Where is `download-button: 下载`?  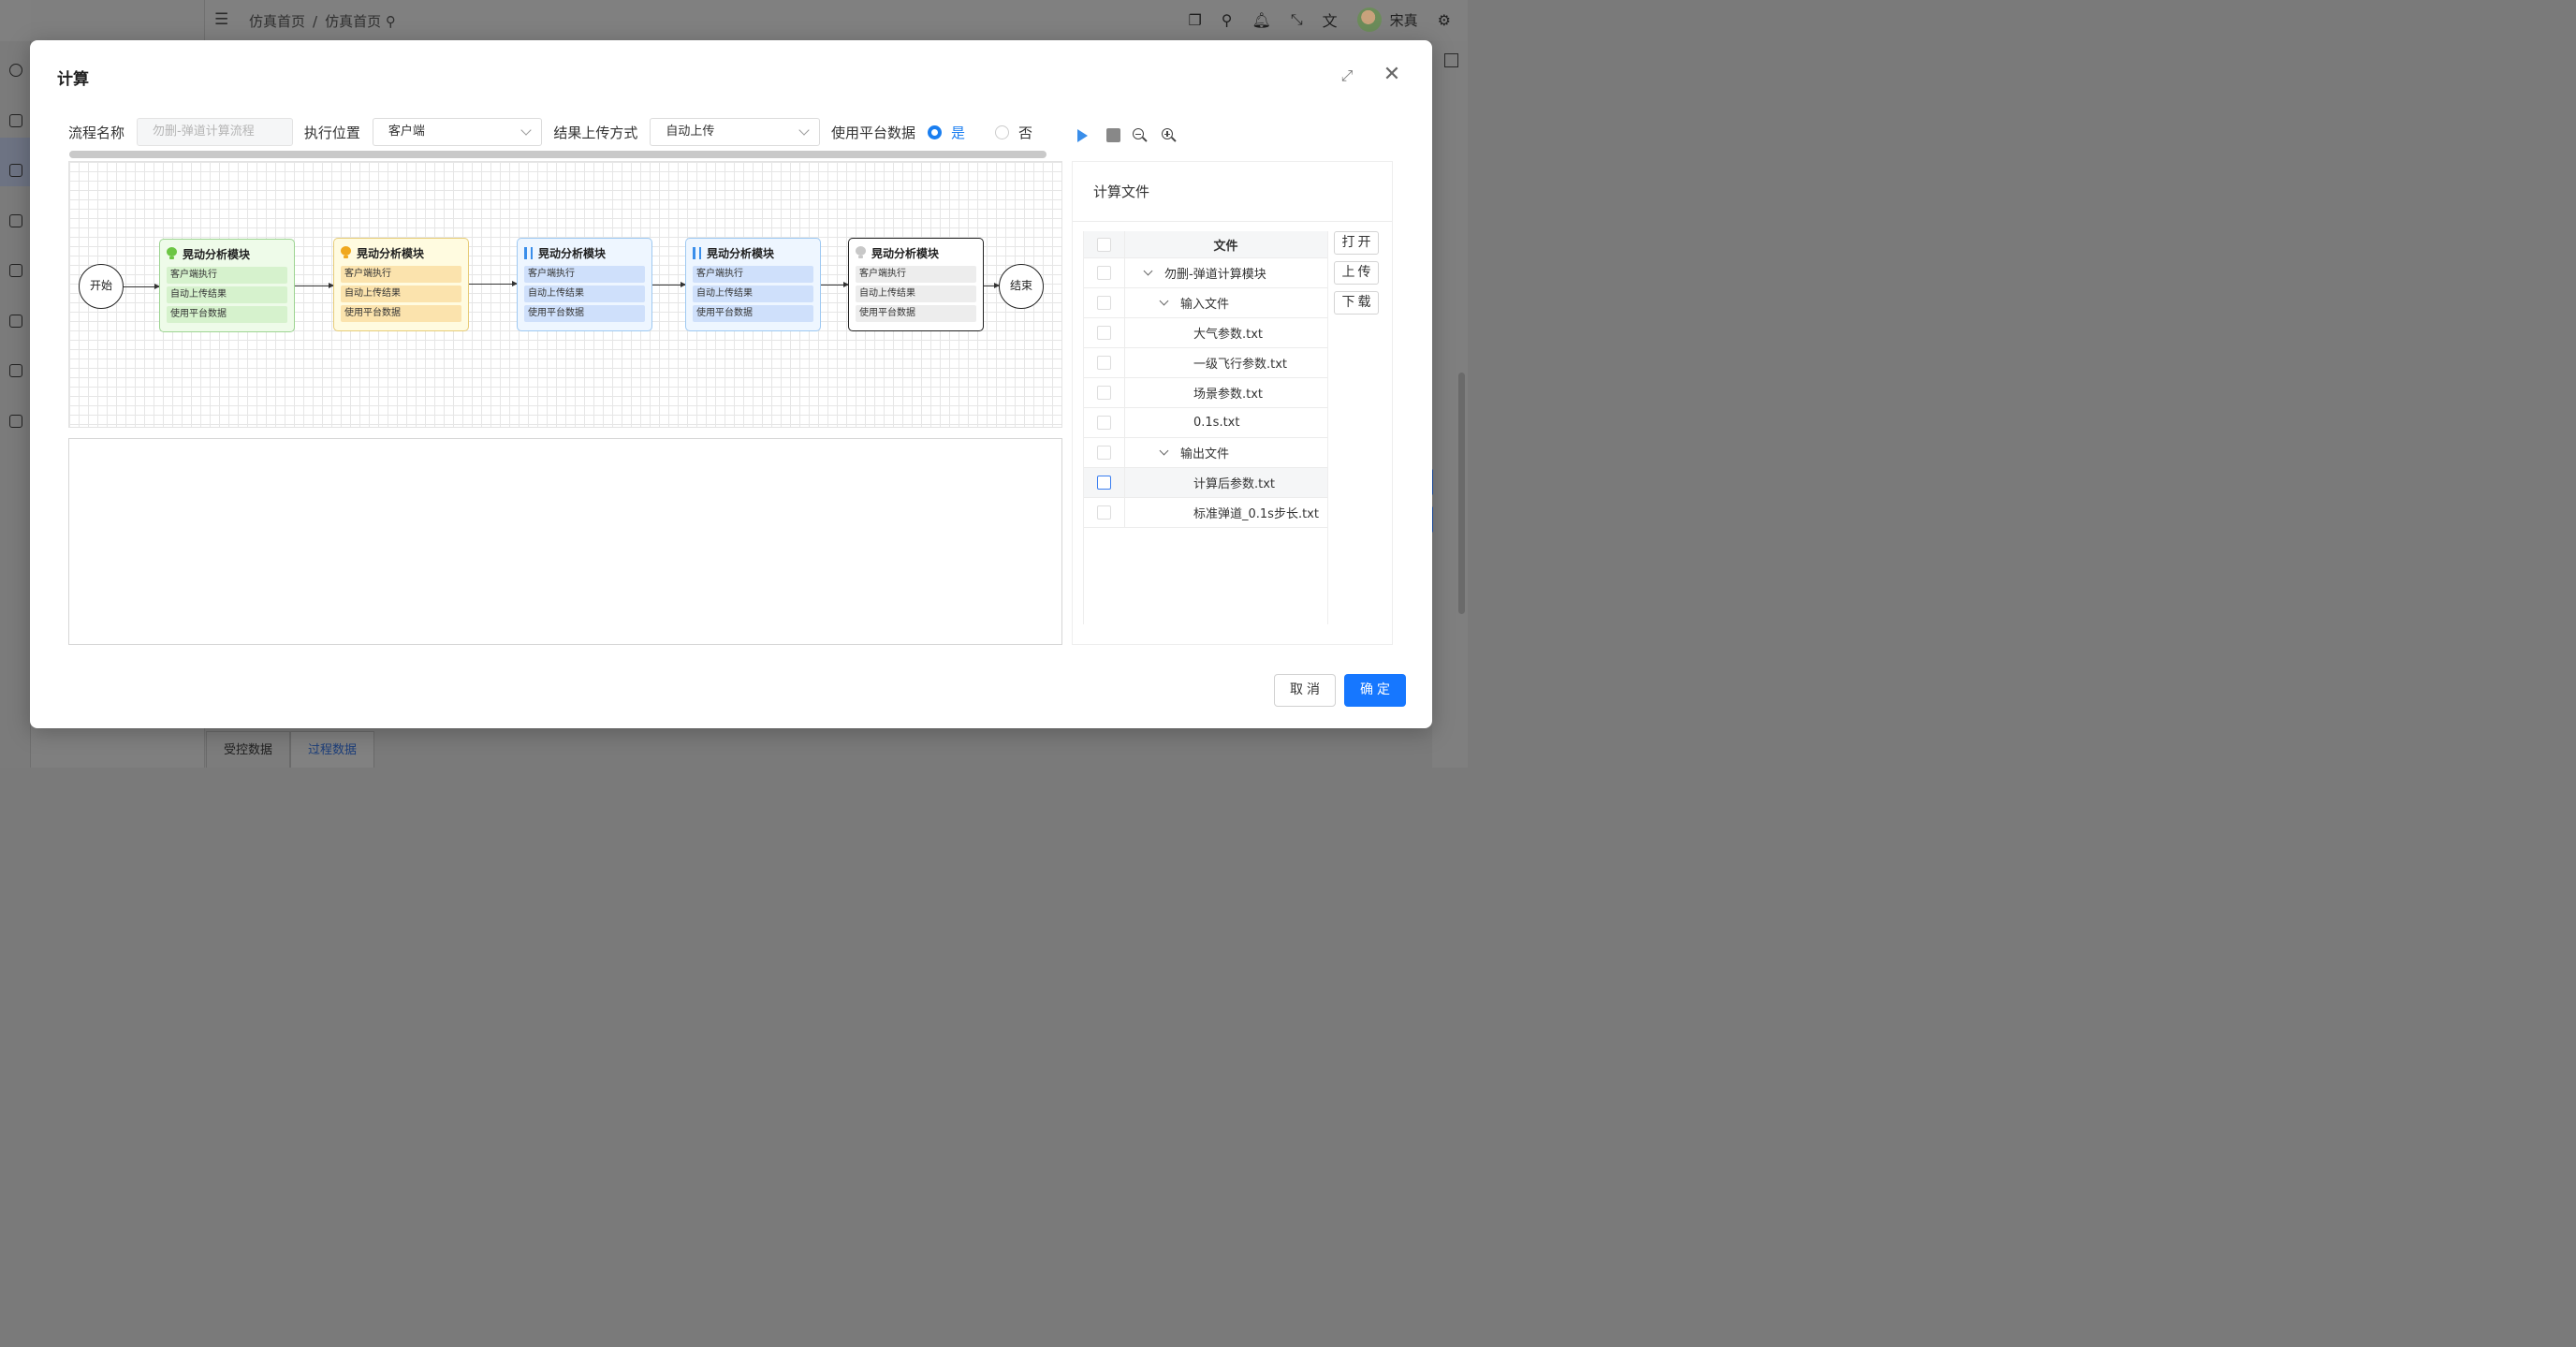 download-button: 下载 is located at coordinates (1356, 303).